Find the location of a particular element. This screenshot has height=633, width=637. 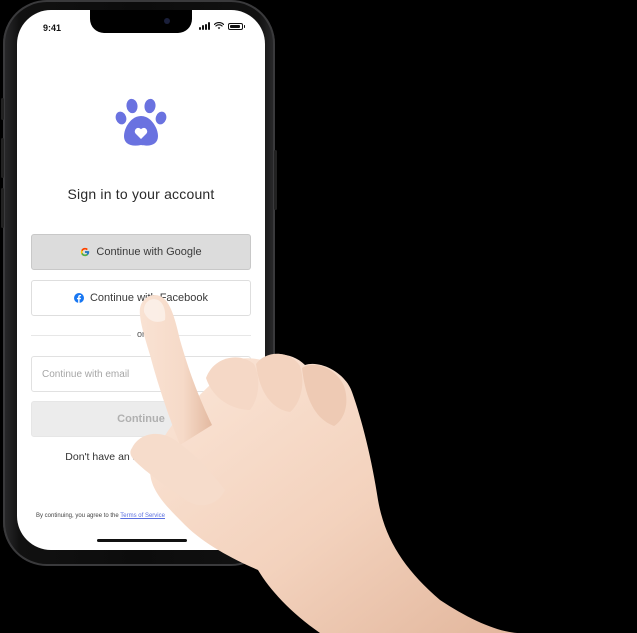

battery-icon is located at coordinates (236, 26).